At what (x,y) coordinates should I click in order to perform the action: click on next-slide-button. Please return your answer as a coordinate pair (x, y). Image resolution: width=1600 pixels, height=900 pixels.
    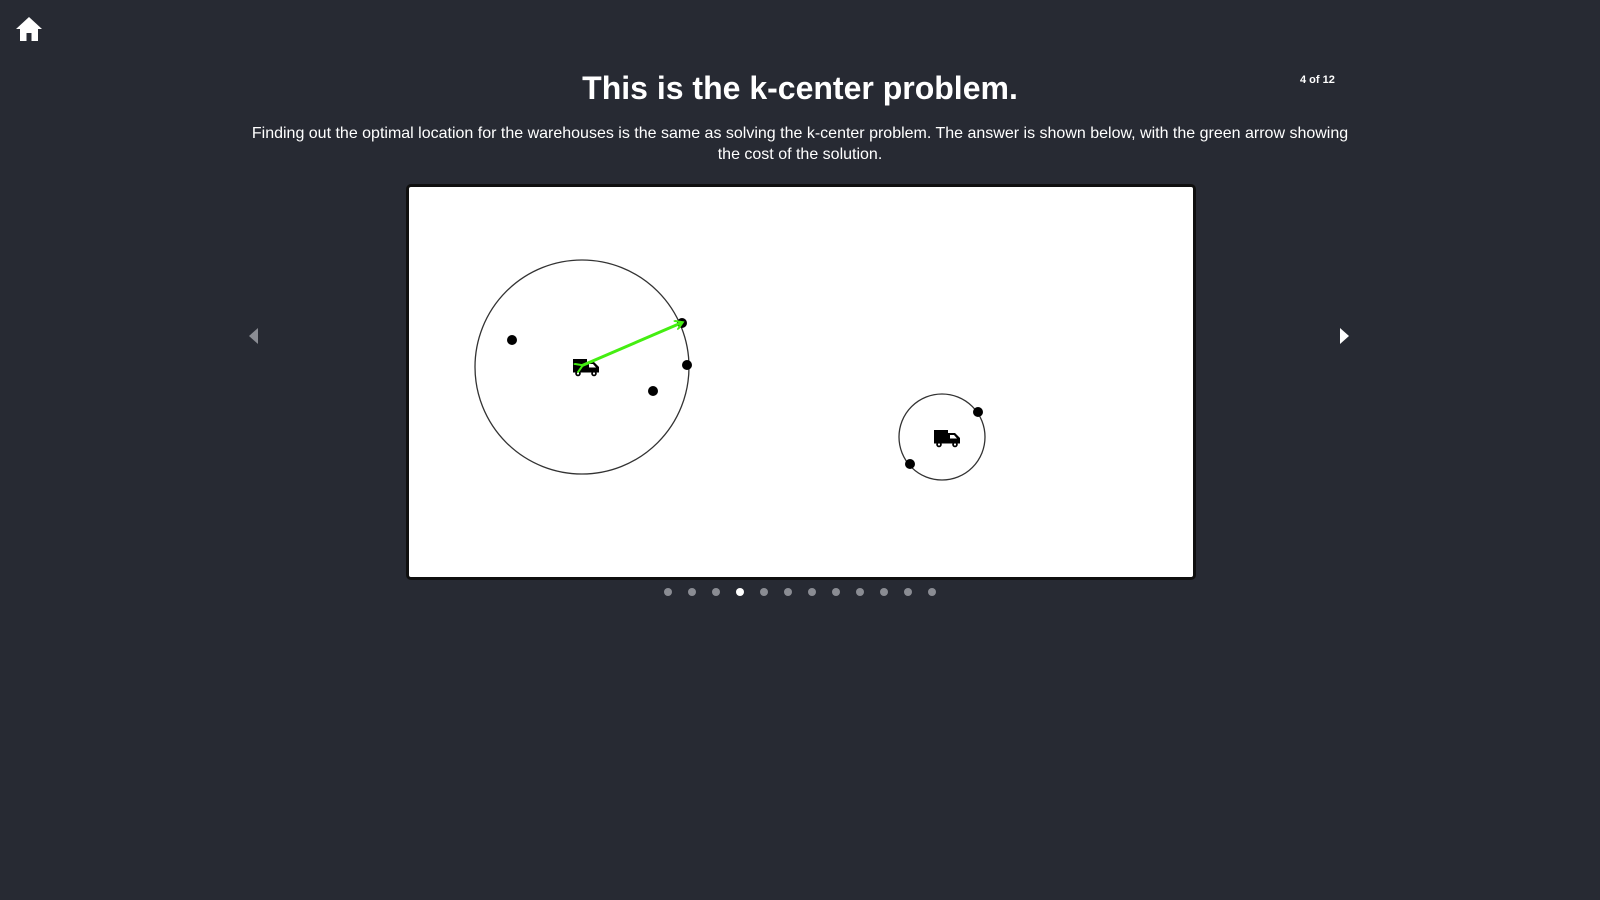
    Looking at the image, I should click on (1344, 336).